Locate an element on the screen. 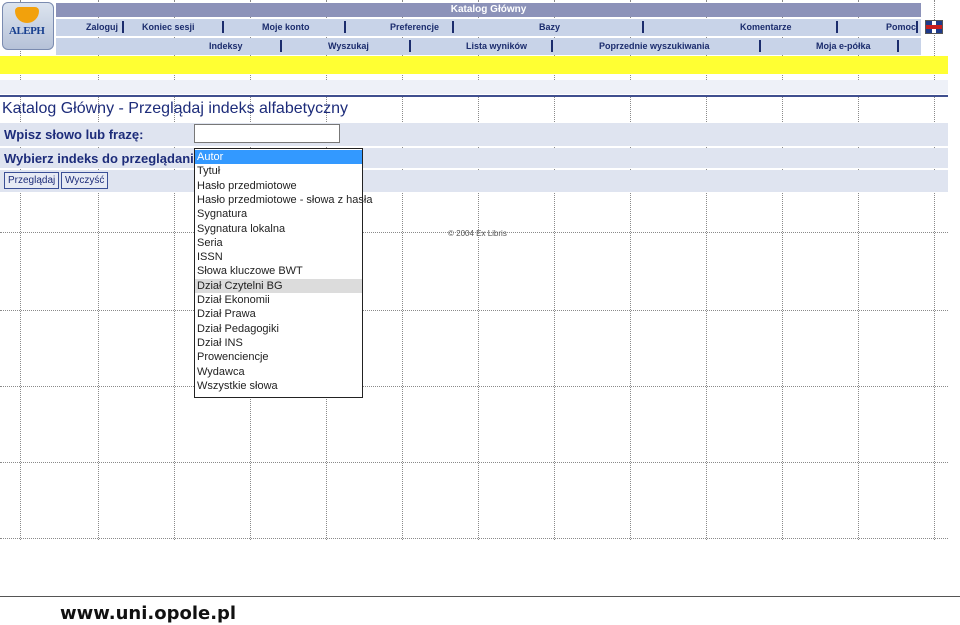  word-row: Wpisz słowo lub frazę: is located at coordinates (474, 134).